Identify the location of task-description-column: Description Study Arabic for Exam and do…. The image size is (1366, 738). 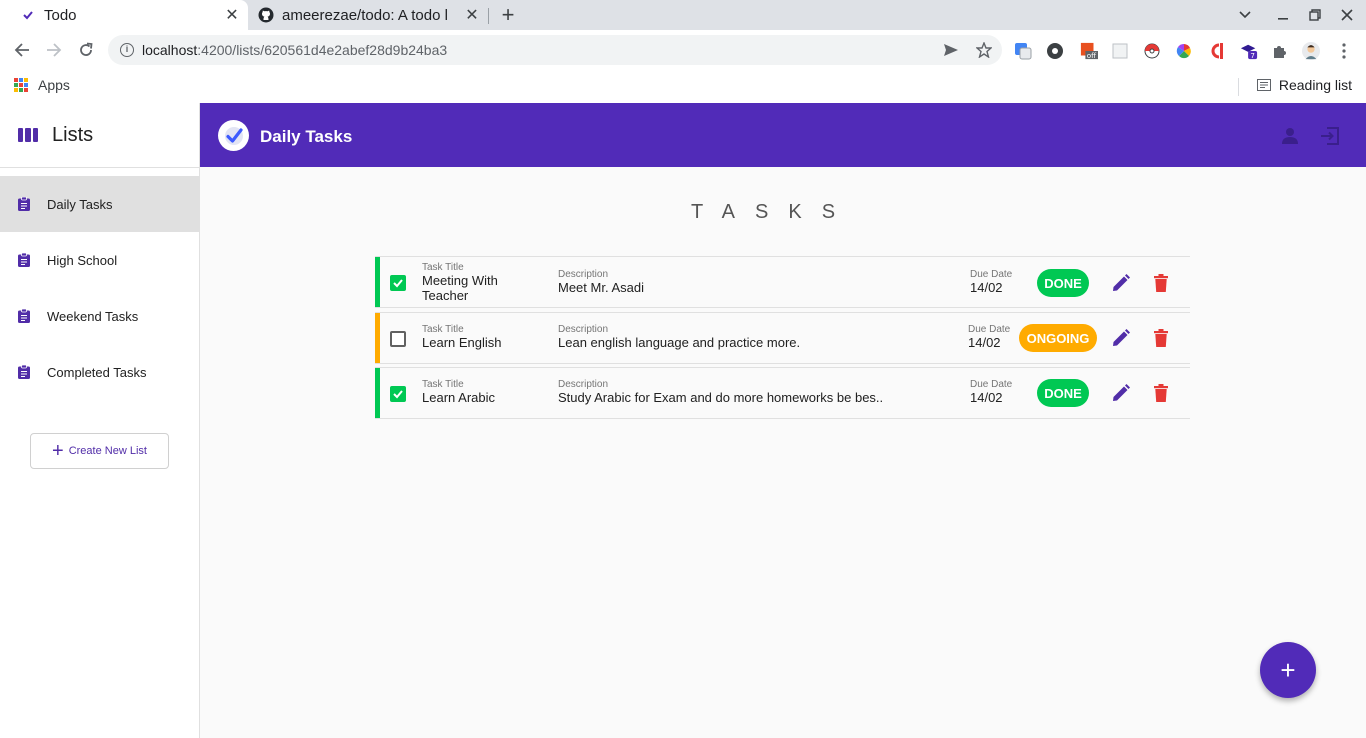
(748, 392).